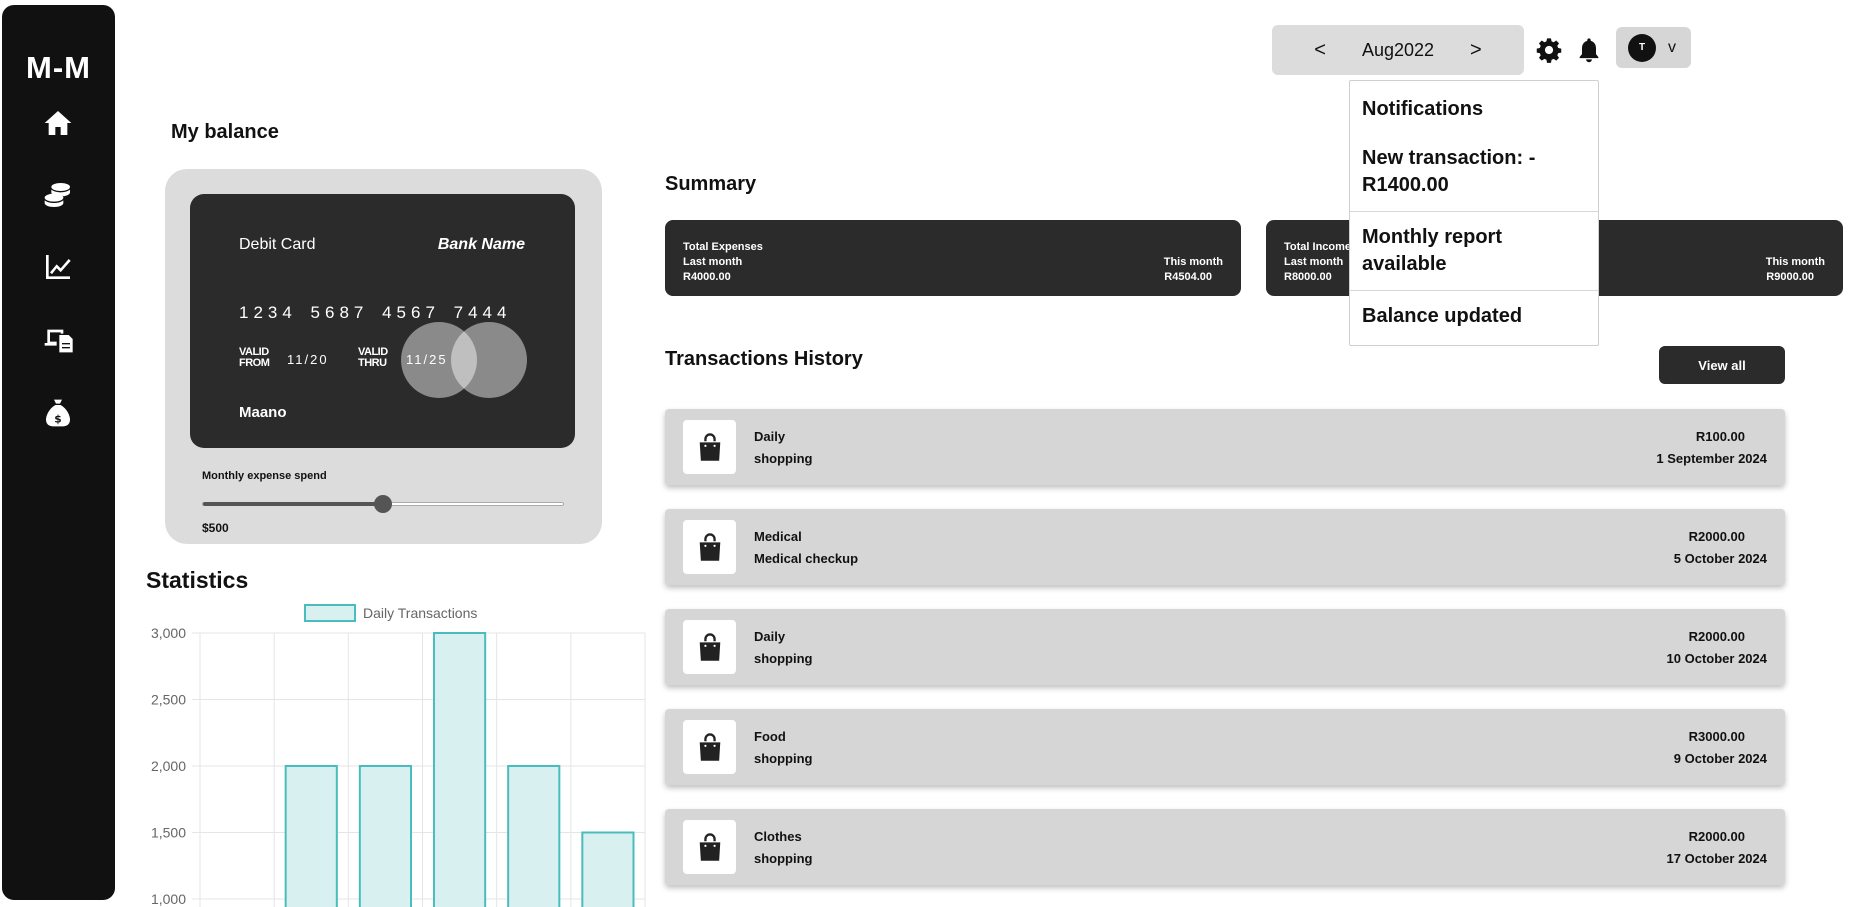  What do you see at coordinates (58, 67) in the screenshot?
I see `app-logo: M-M` at bounding box center [58, 67].